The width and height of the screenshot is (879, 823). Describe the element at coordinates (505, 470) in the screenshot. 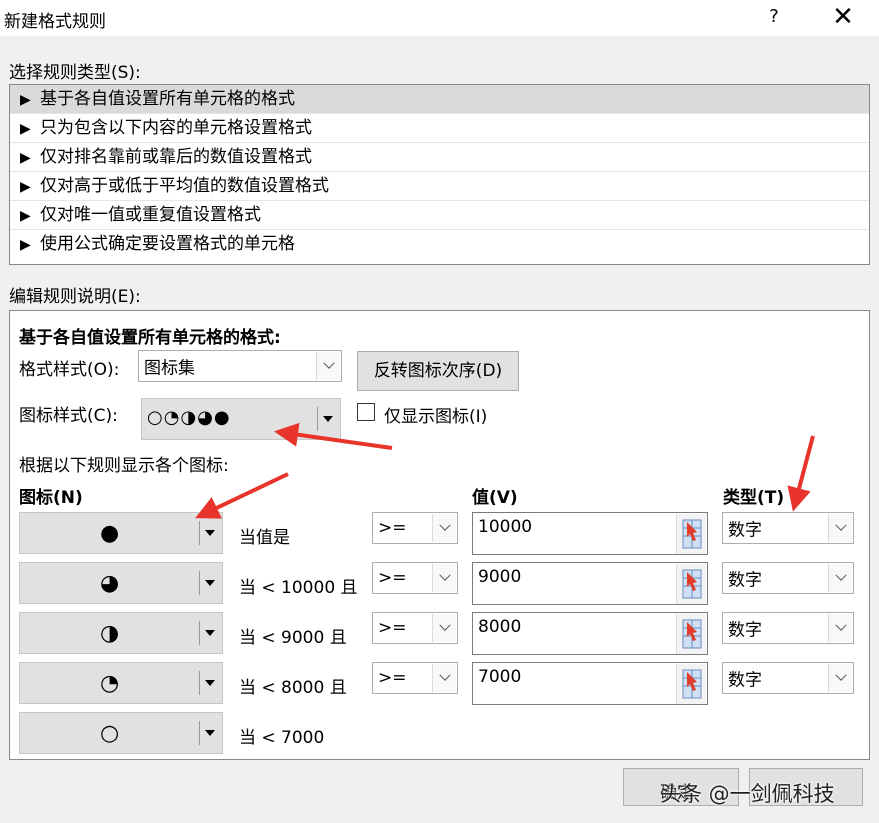

I see `annotation-arrows` at that location.